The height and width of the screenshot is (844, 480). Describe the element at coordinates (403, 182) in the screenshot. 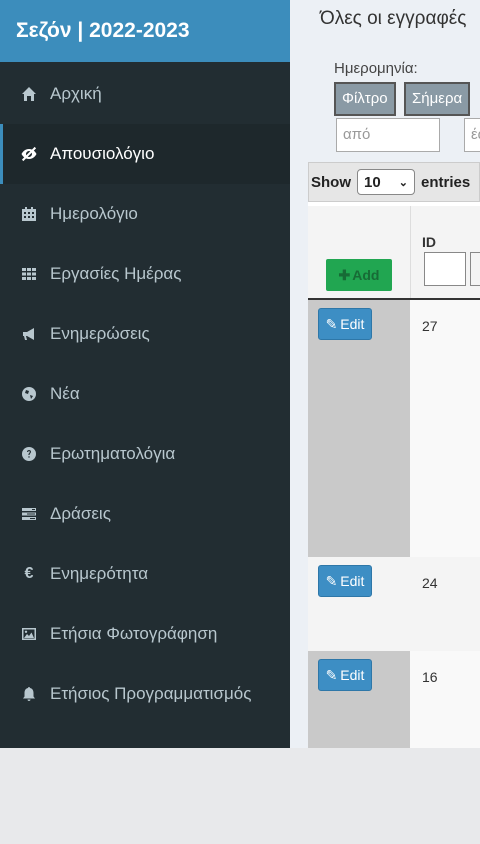

I see `chevron-down-icon: ⌄` at that location.